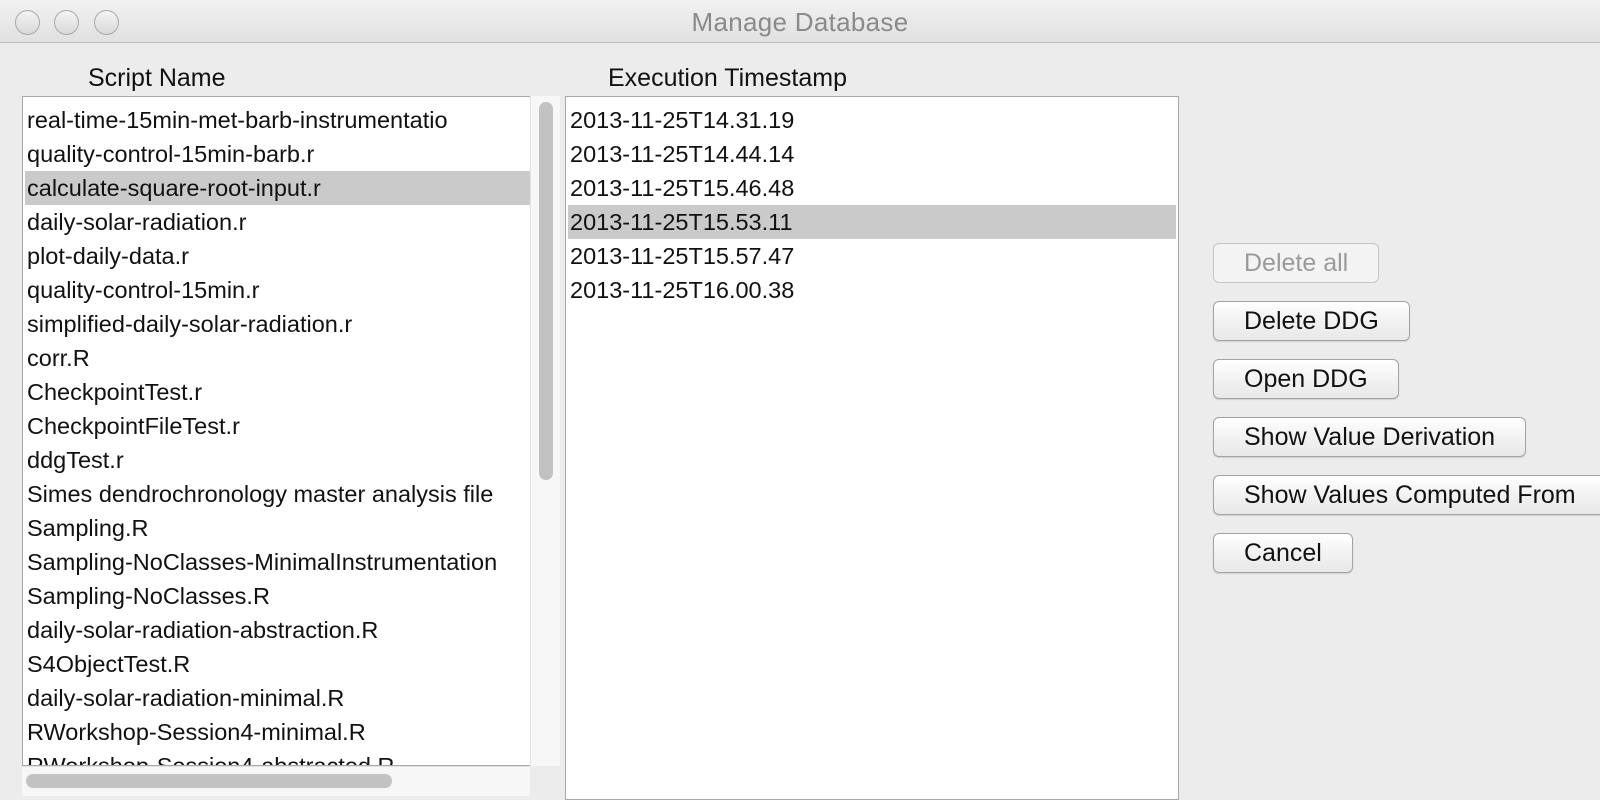  I want to click on script-list-item: corr.R, so click(278, 358).